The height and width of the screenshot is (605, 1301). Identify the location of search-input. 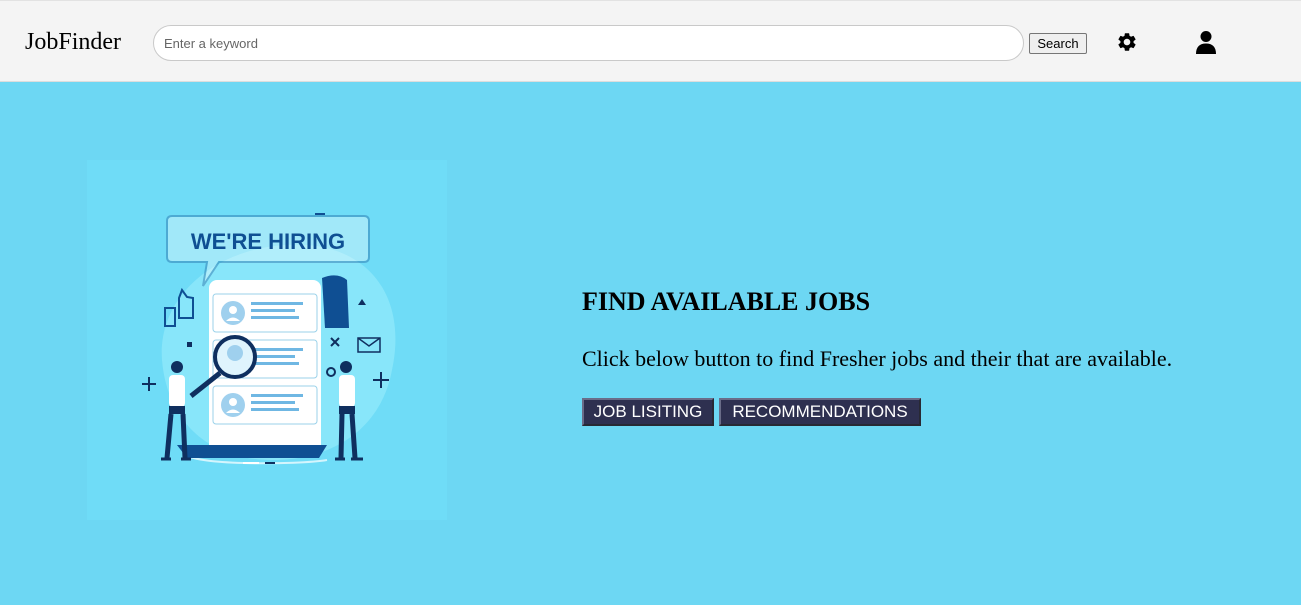
(588, 43).